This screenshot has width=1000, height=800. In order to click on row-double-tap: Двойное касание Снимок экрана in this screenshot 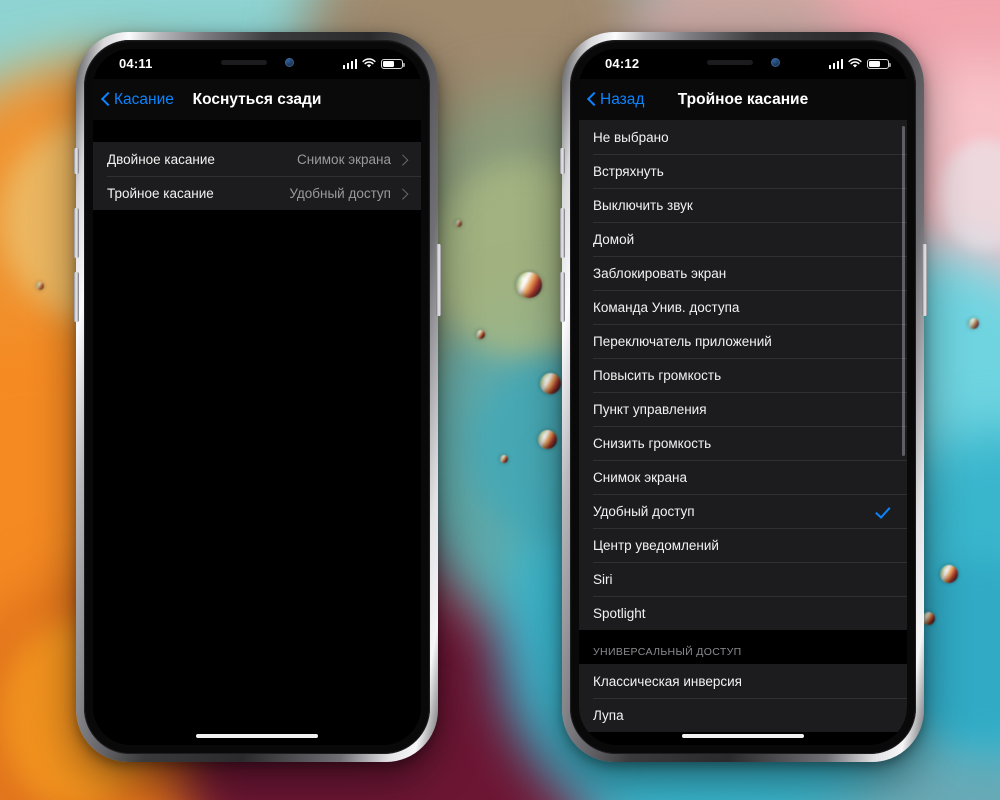, I will do `click(257, 159)`.